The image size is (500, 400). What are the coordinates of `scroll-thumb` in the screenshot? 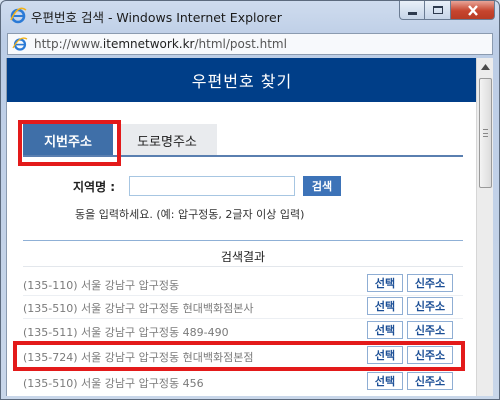 It's located at (485, 133).